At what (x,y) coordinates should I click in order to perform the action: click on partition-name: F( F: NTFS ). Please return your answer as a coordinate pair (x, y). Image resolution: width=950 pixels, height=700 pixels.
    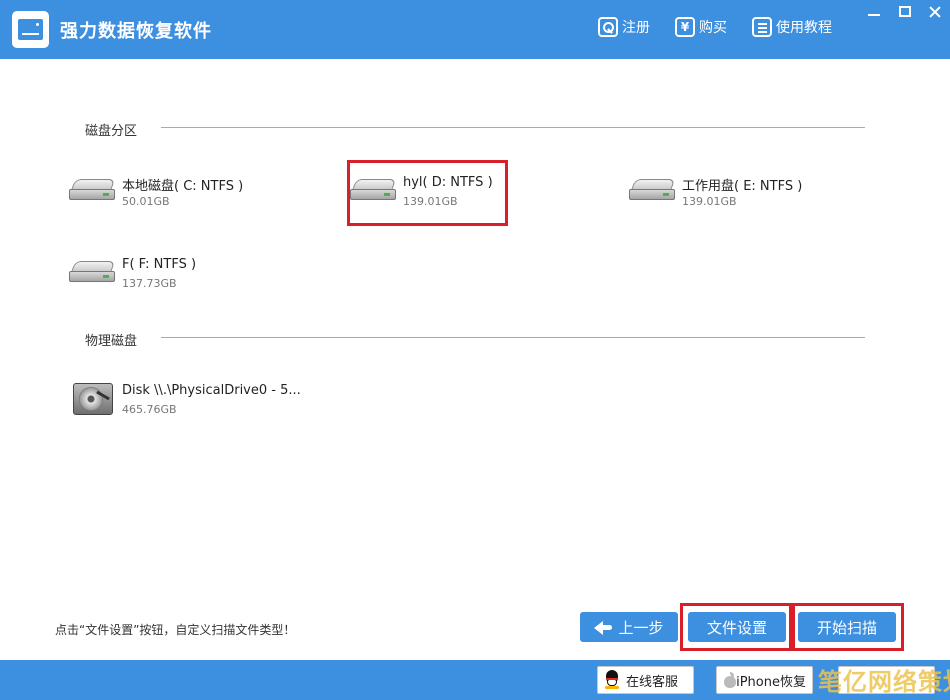
    Looking at the image, I should click on (159, 264).